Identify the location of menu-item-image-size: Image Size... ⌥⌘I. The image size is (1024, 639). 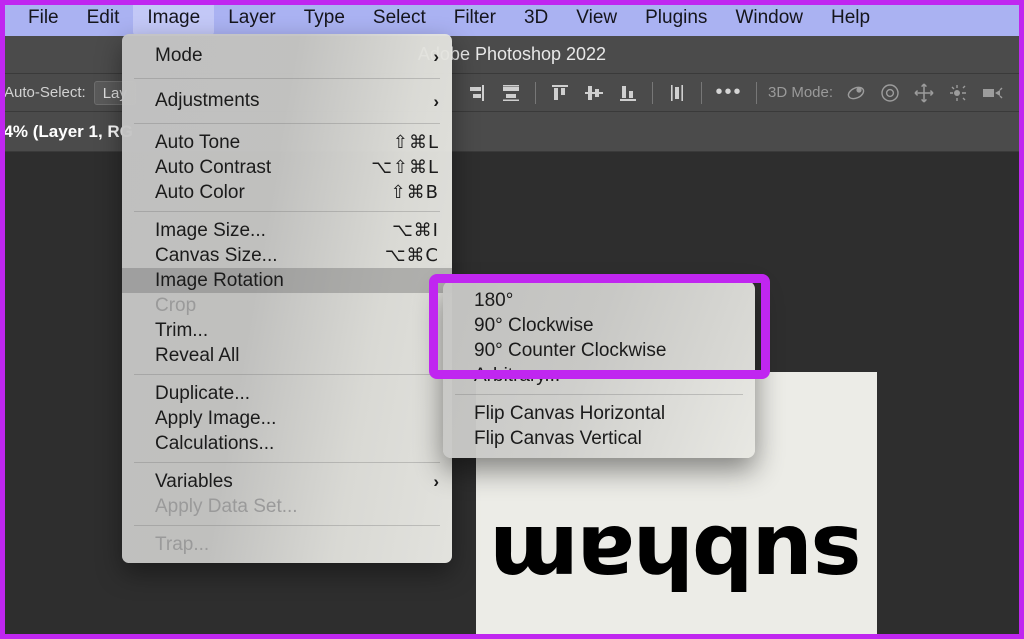
(287, 230).